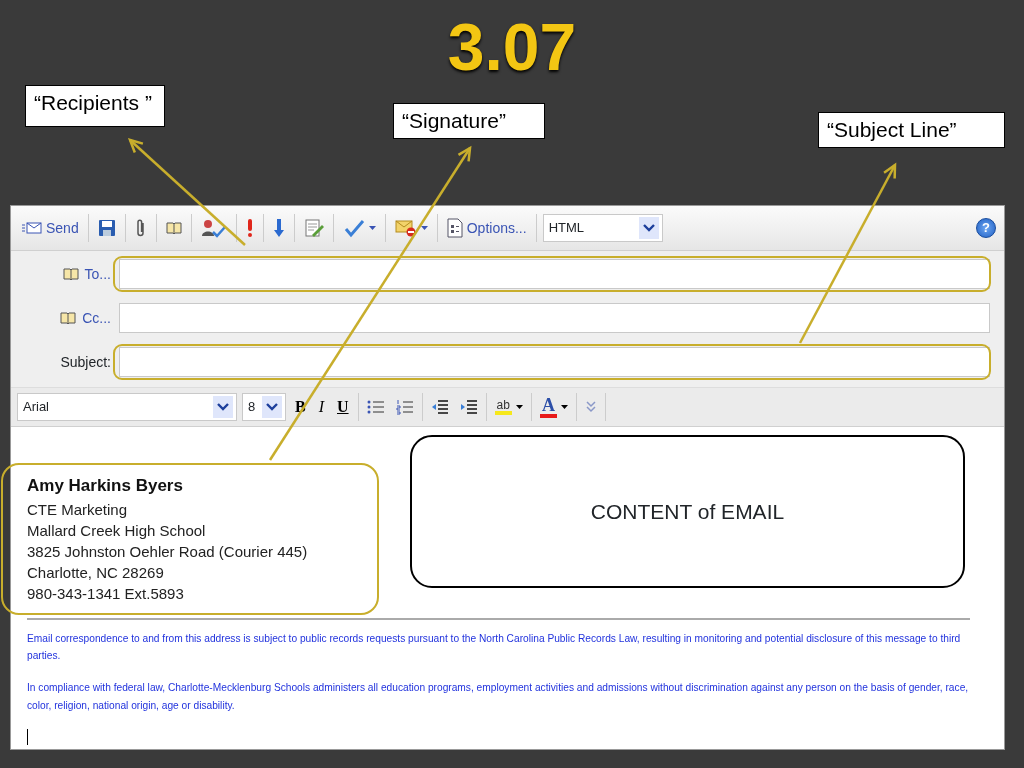  I want to click on arrow-down-icon, so click(278, 228).